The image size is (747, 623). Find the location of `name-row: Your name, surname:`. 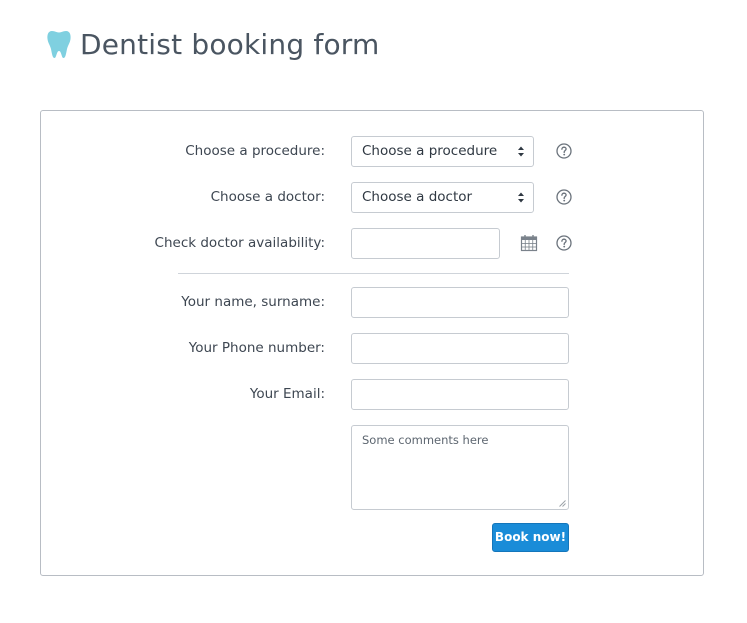

name-row: Your name, surname: is located at coordinates (372, 302).